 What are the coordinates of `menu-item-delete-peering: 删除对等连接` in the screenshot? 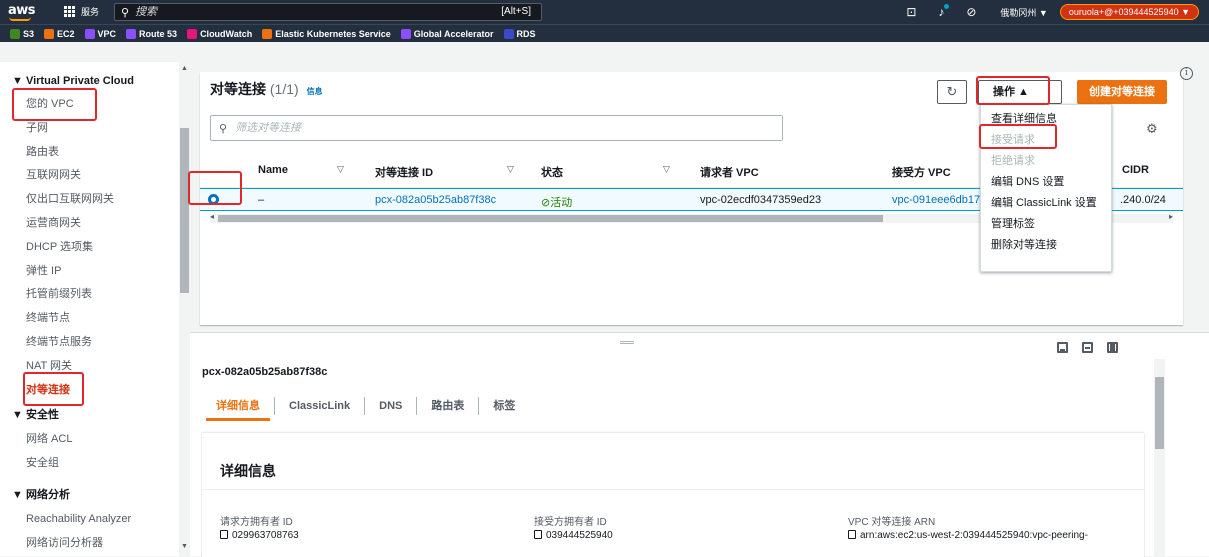 It's located at (1046, 245).